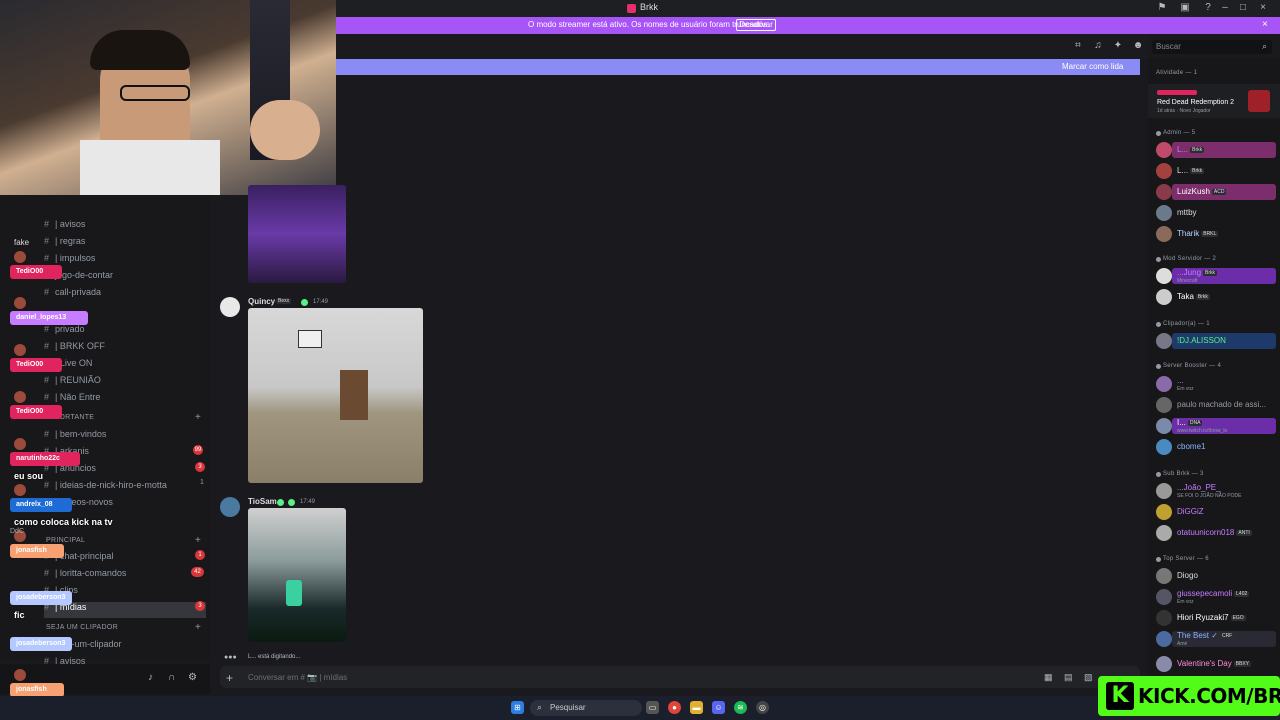  I want to click on member-status: www.twitch.tv/throw_lo, so click(1202, 431).